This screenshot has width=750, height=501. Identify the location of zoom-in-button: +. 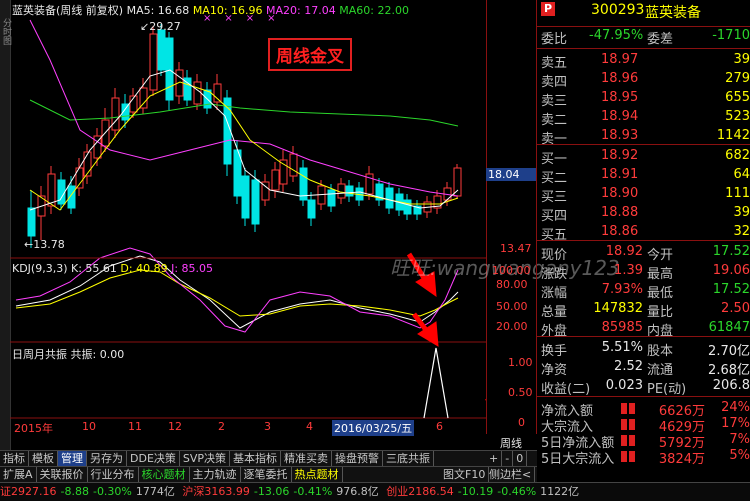
(494, 458).